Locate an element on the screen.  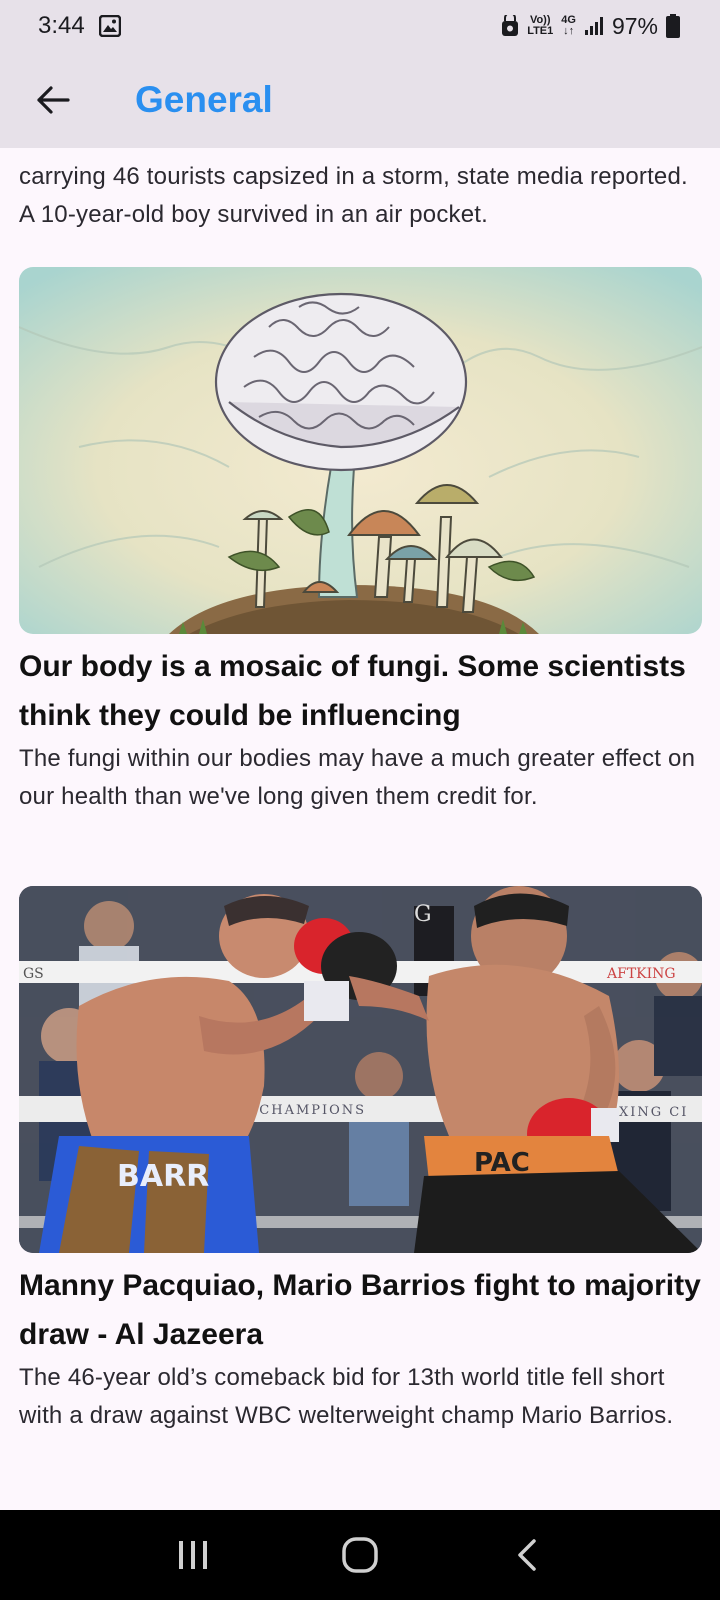
network-type-indicator: 4G ↓↑ is located at coordinates (568, 25).